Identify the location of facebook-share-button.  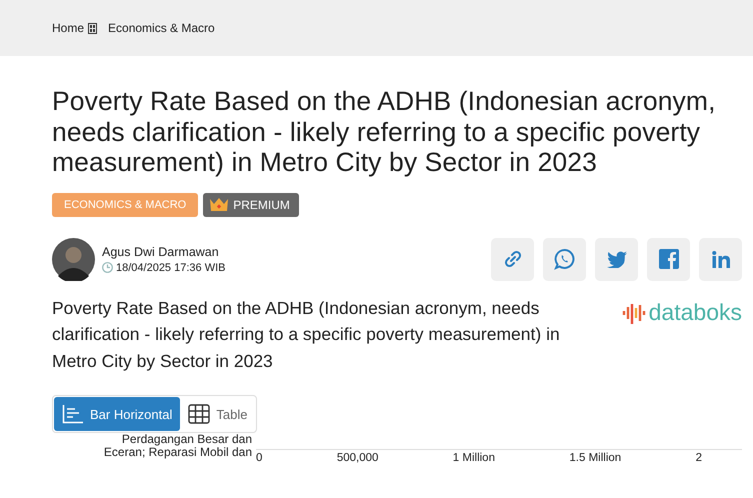
(668, 259).